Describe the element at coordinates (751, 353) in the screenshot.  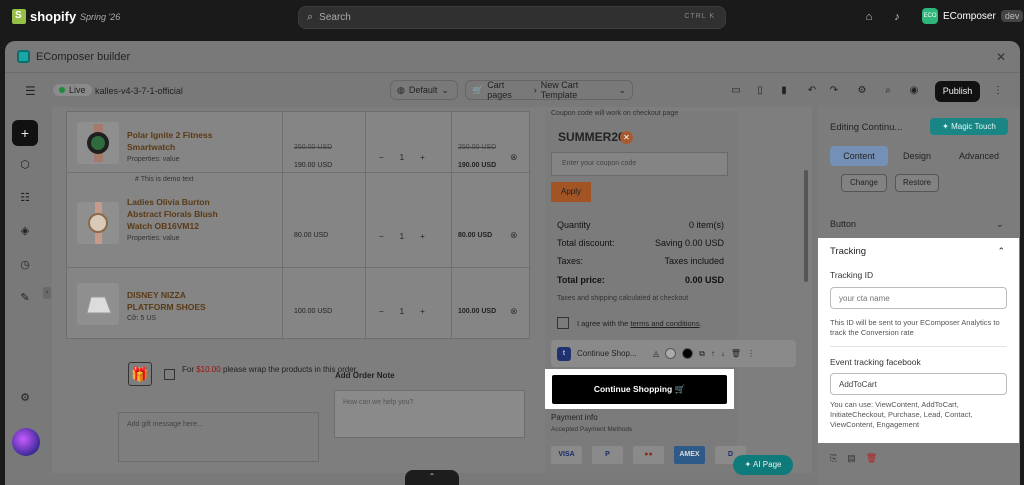
I see `more-icon: ⋮` at that location.